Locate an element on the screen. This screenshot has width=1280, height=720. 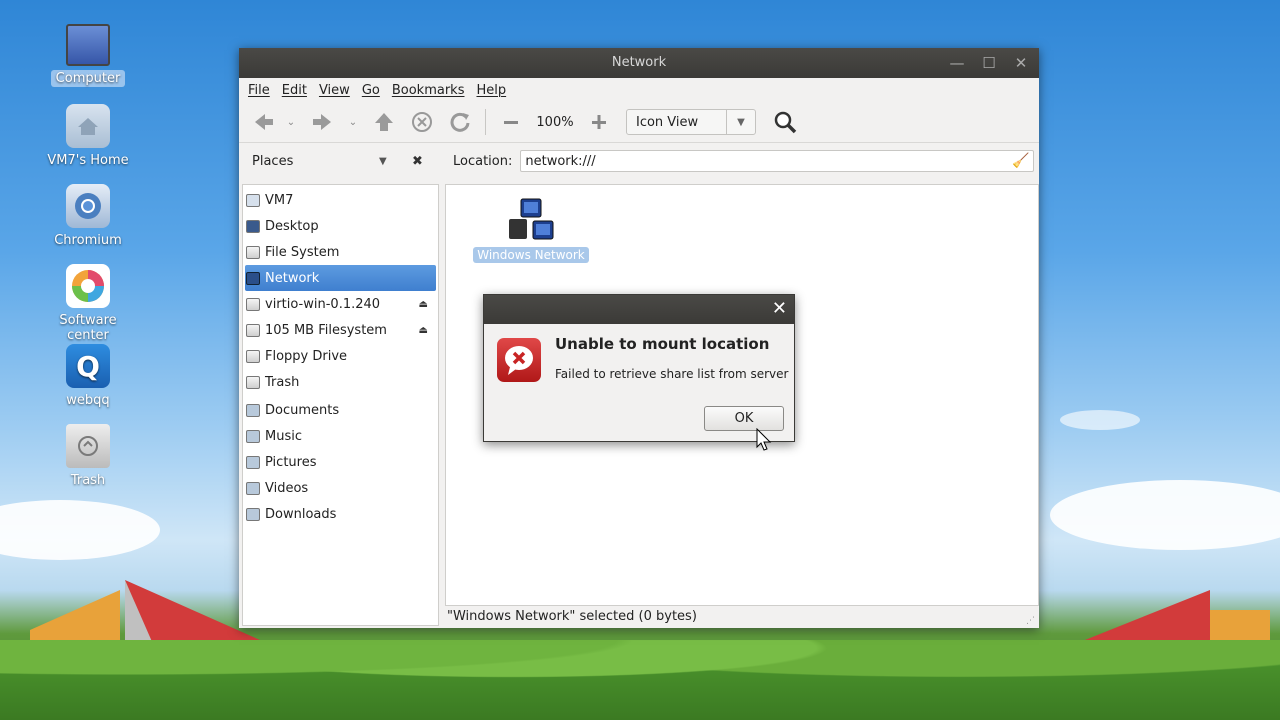
sidebar-item-label: Documents is located at coordinates (302, 410).